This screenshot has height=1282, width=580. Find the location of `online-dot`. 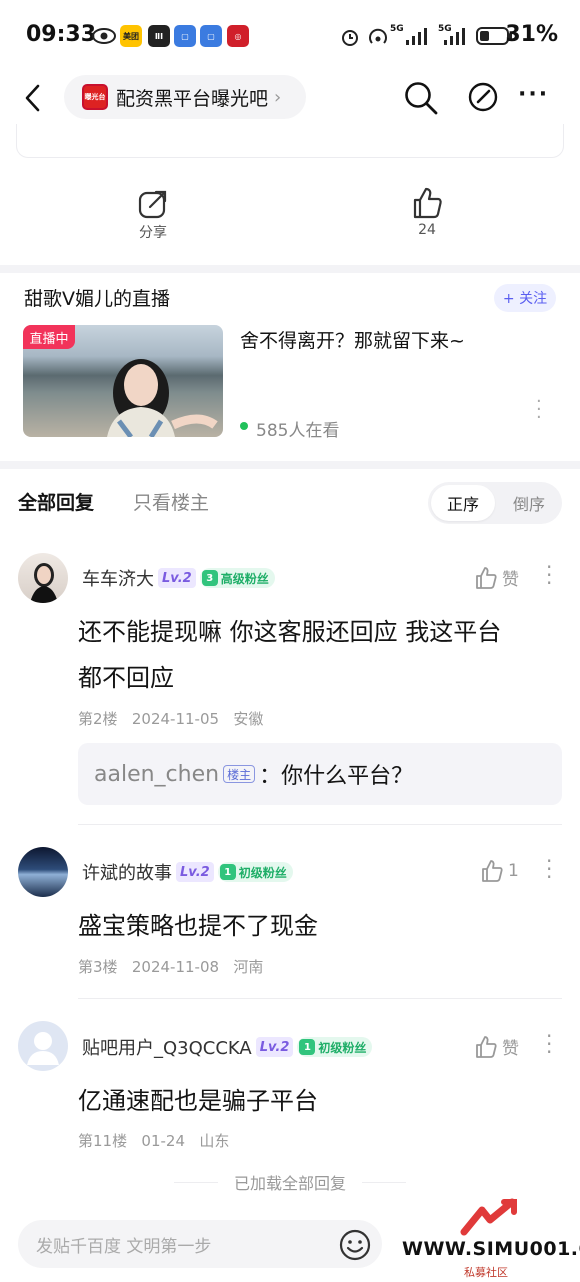

online-dot is located at coordinates (244, 426).